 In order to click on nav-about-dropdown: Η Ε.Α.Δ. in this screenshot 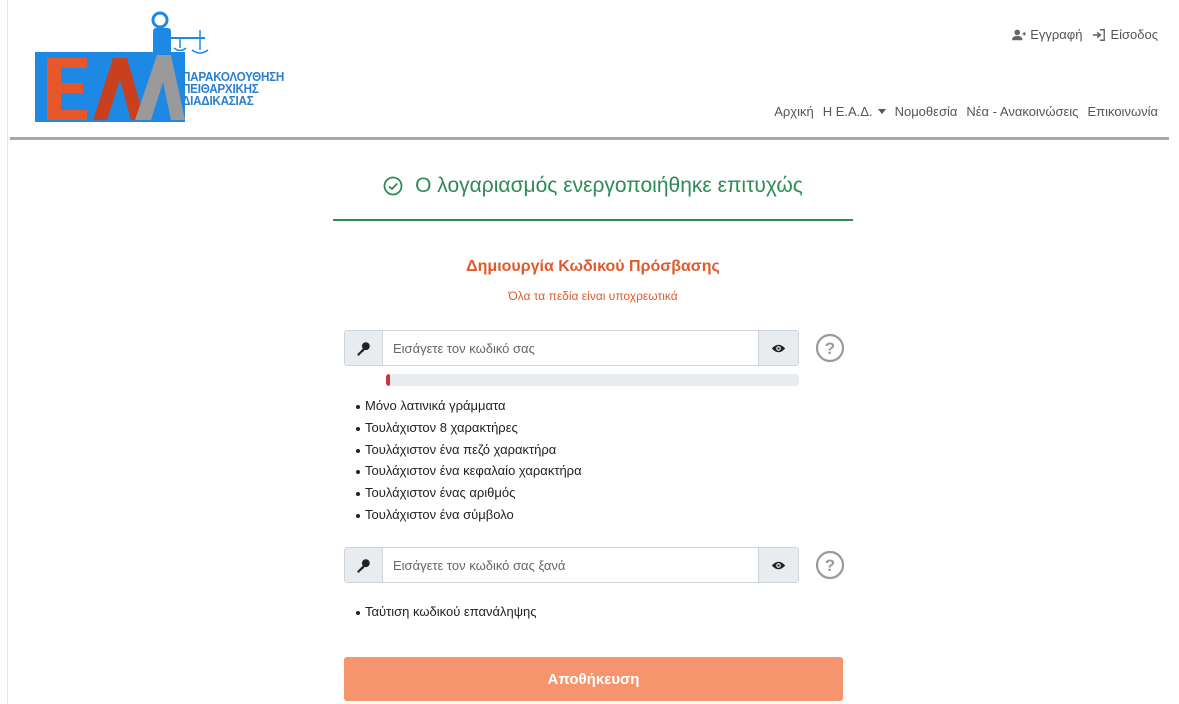, I will do `click(854, 111)`.